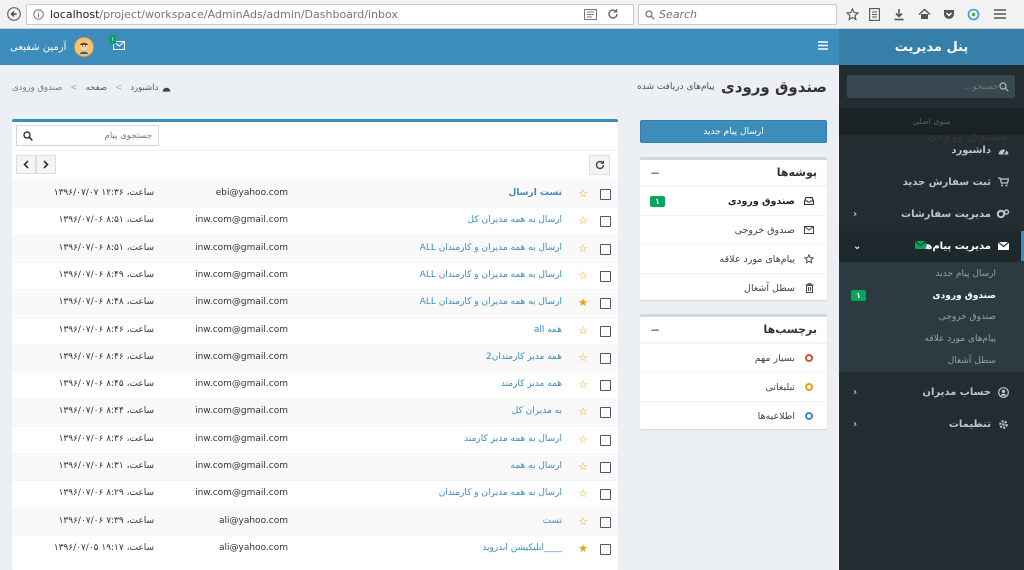 The image size is (1024, 570). What do you see at coordinates (931, 214) in the screenshot?
I see `sidebar-item-orders: مدیریت سفارشات ‹` at bounding box center [931, 214].